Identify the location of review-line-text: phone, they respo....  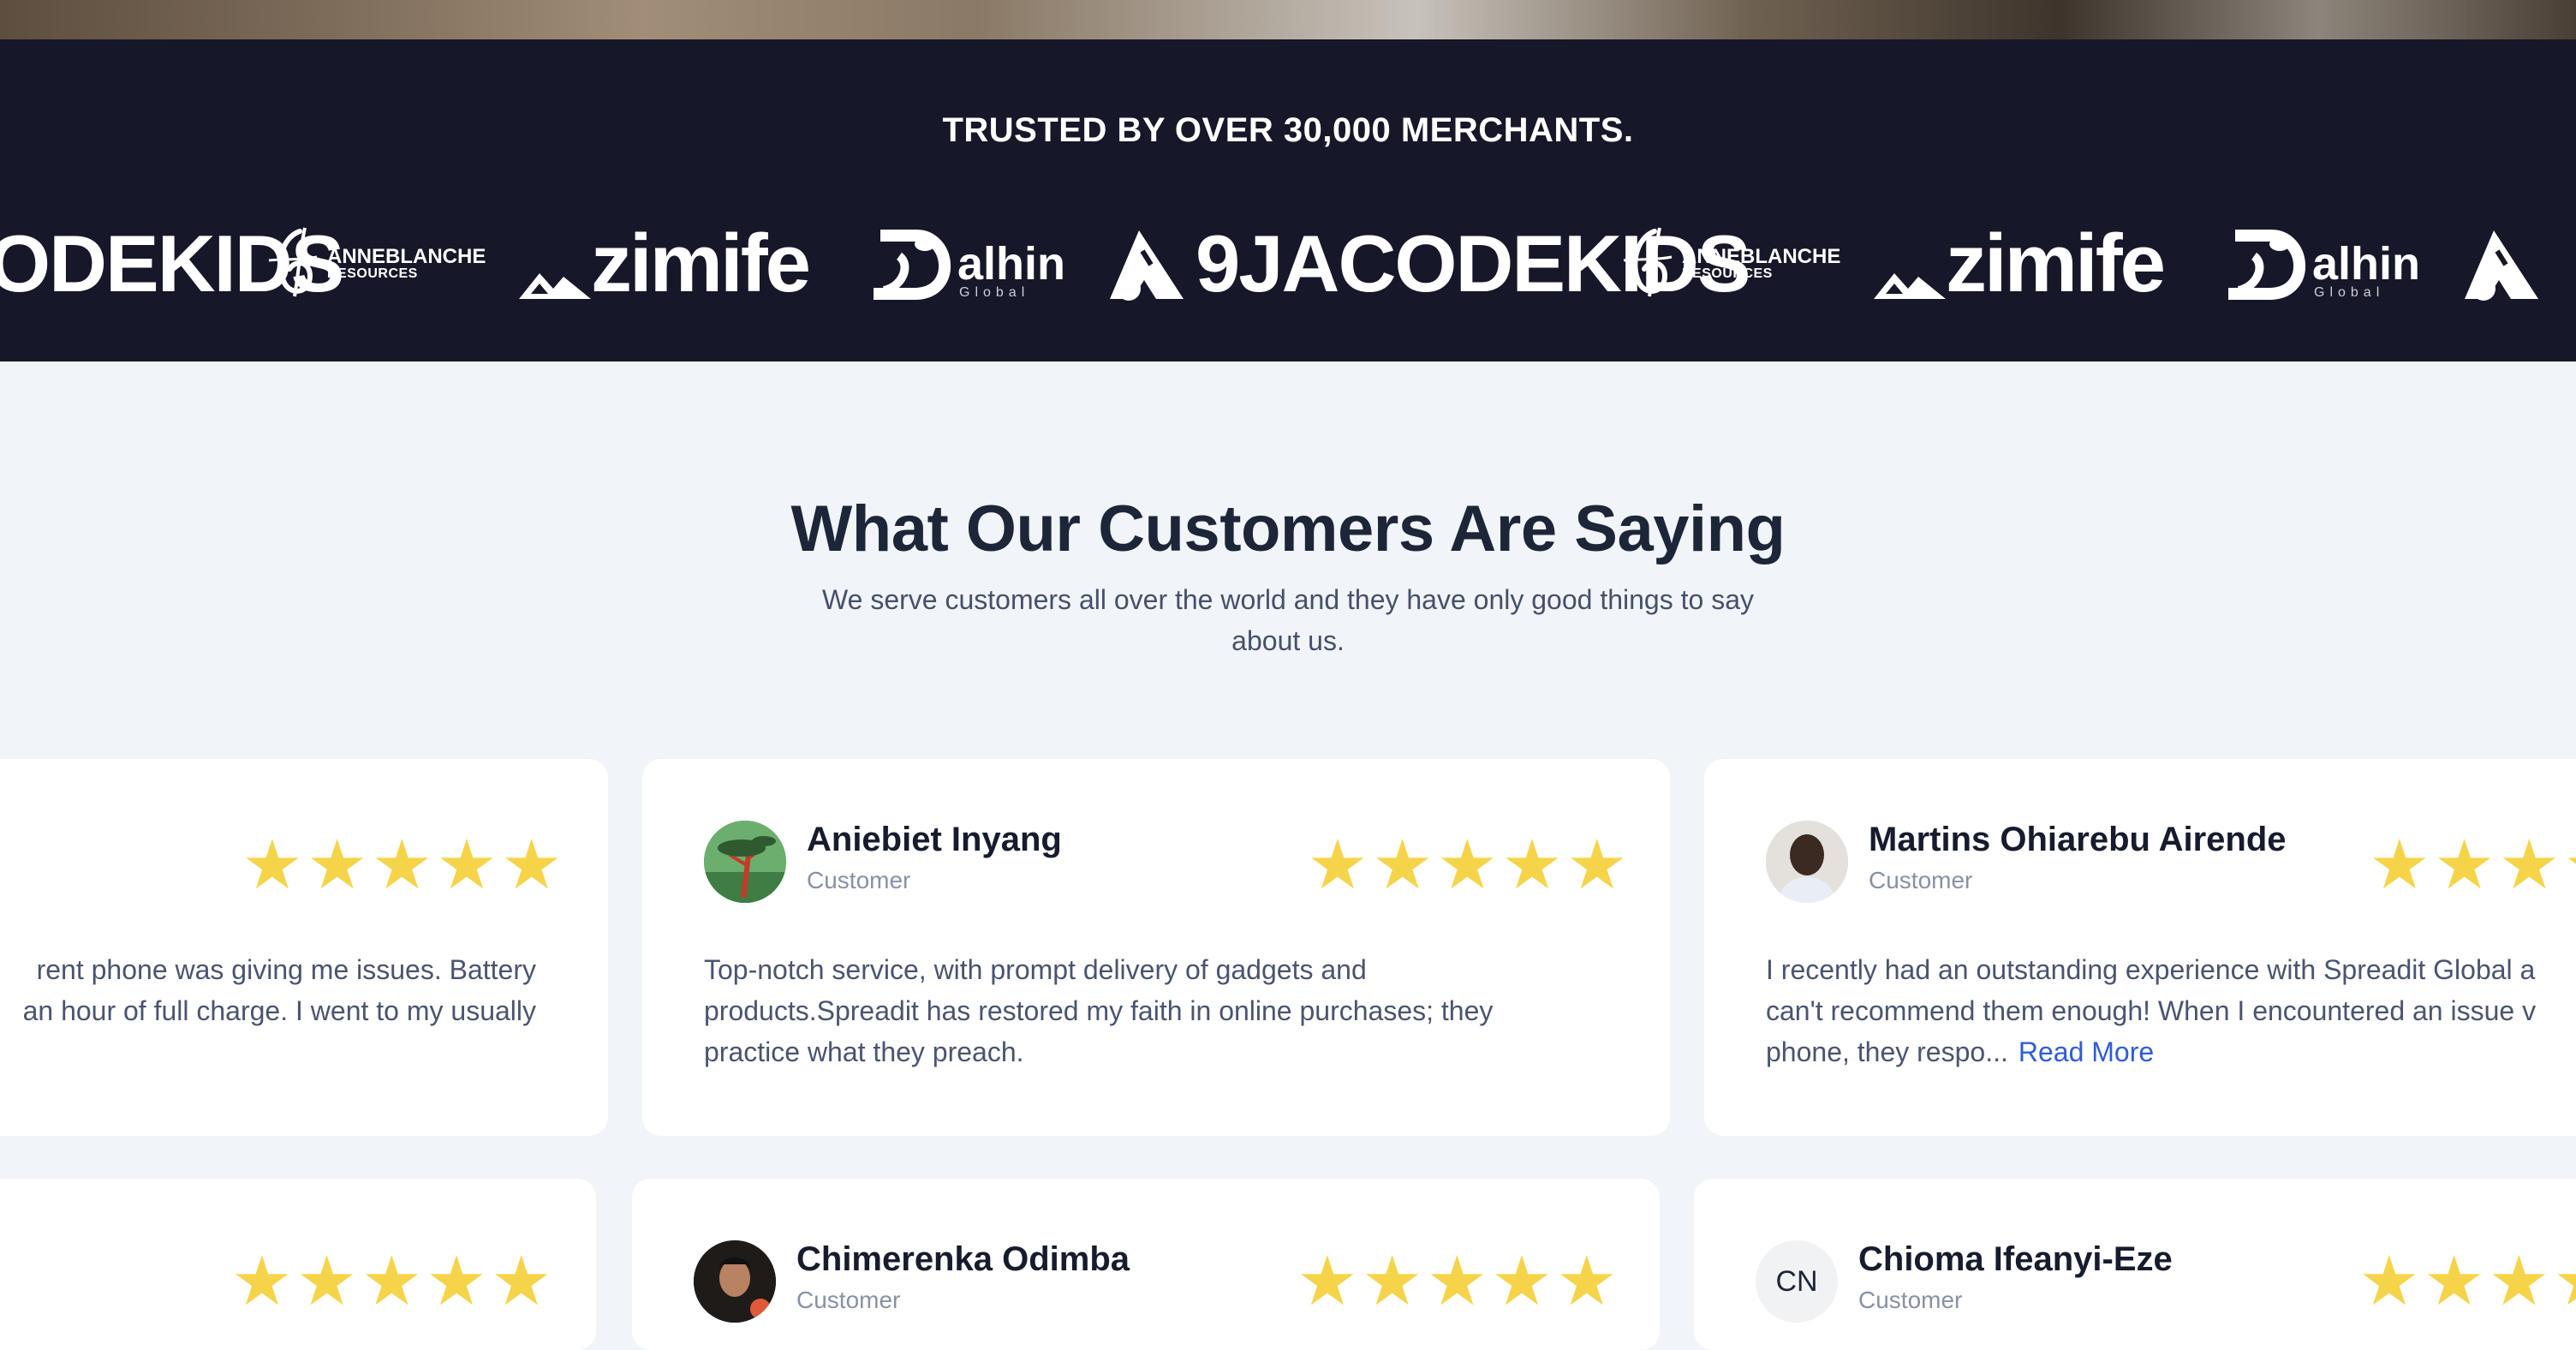
(1887, 1051).